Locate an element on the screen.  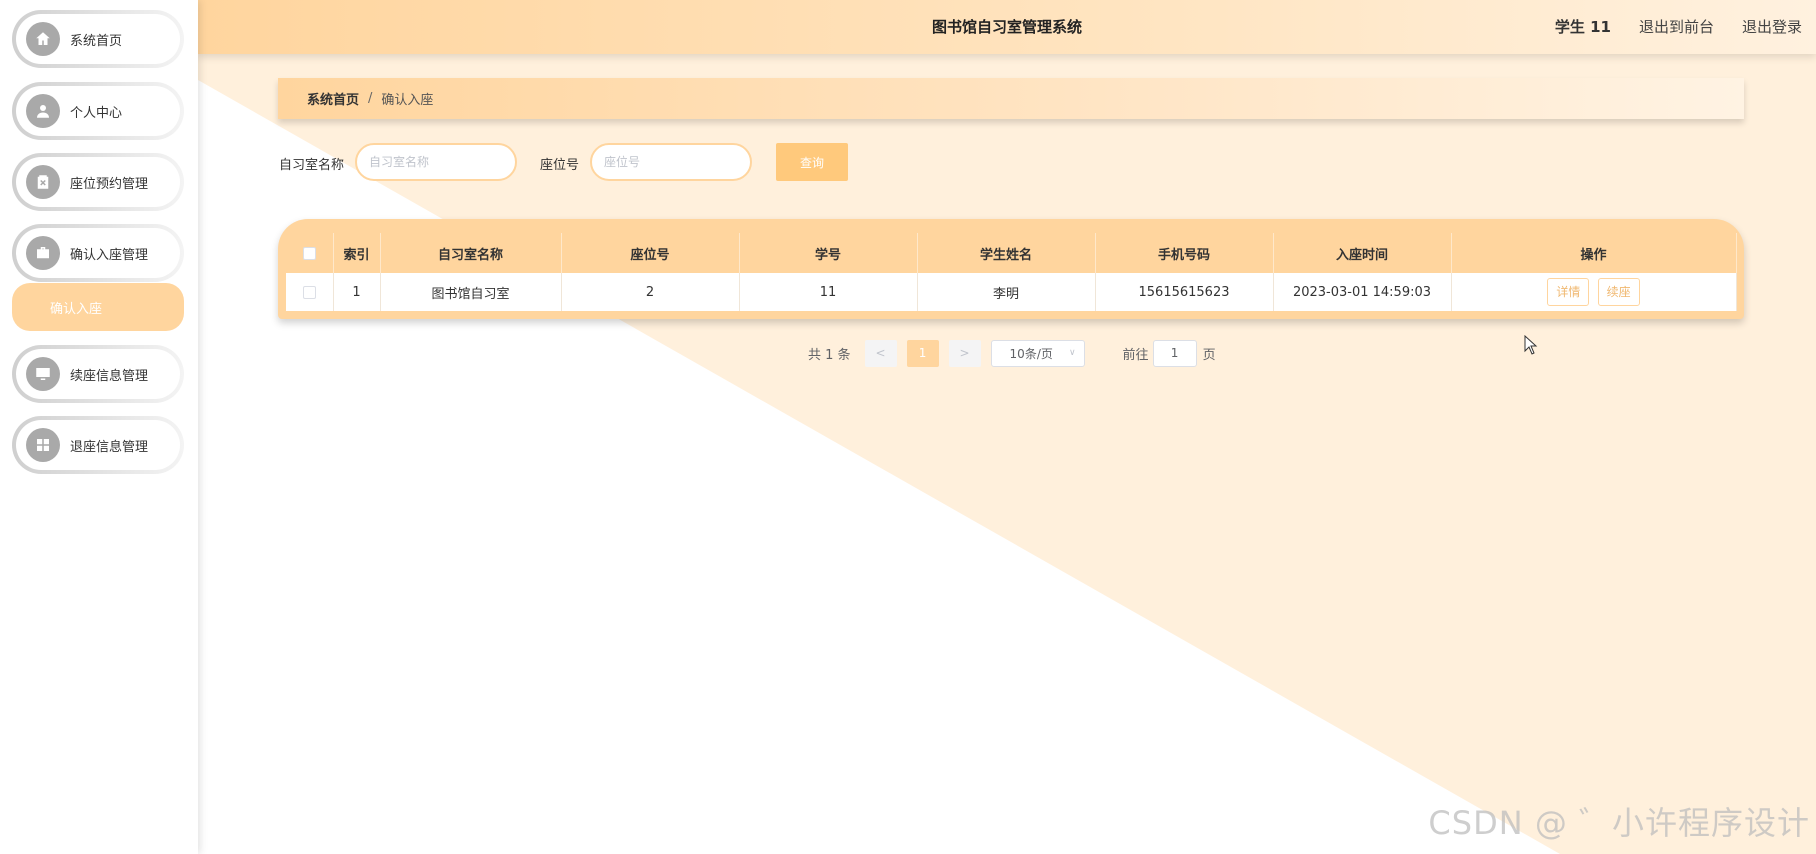
prev-page-button: < is located at coordinates (880, 353).